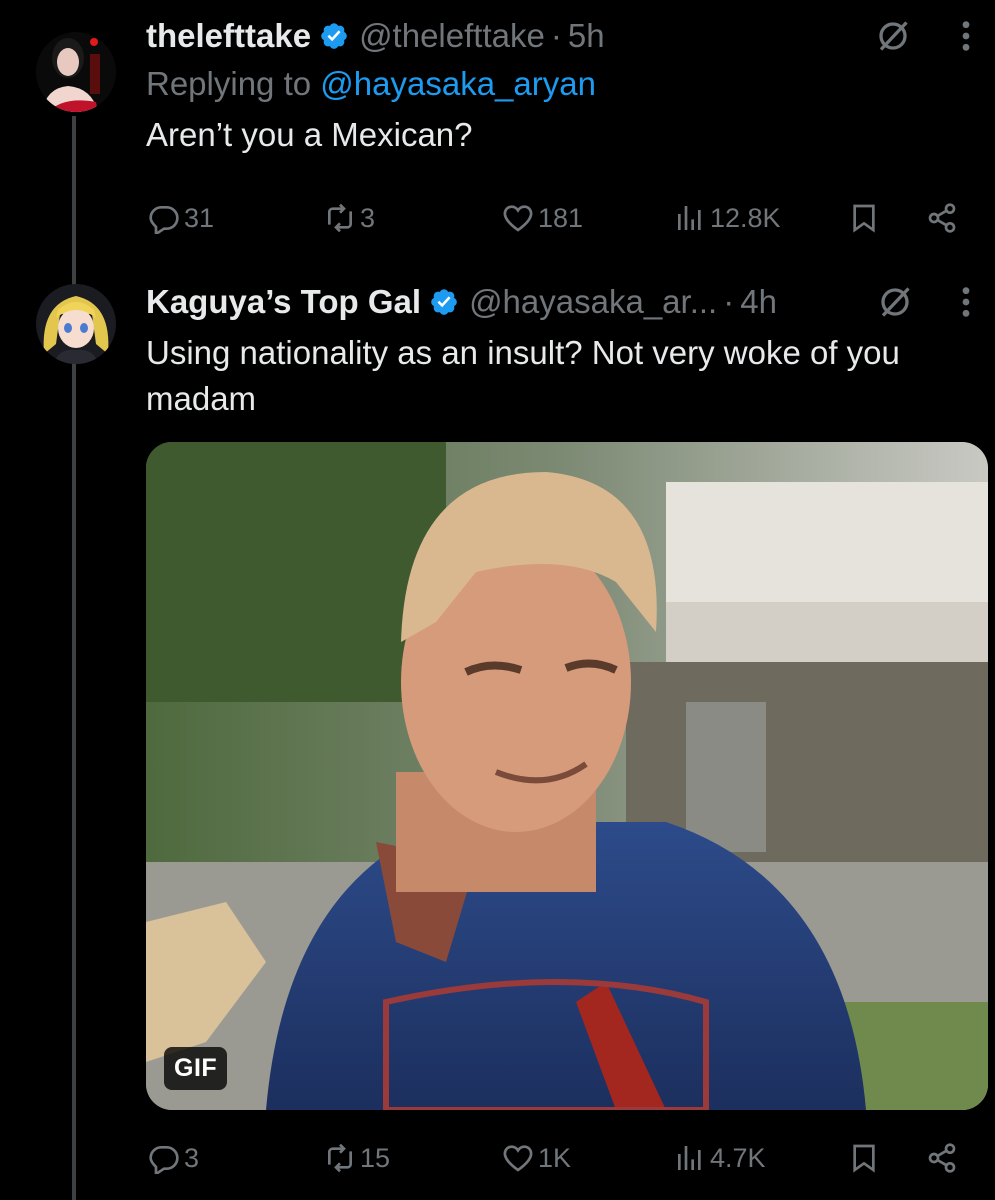 This screenshot has width=995, height=1200. I want to click on tweet-1-actions: 31 3 181 12.8K, so click(560, 218).